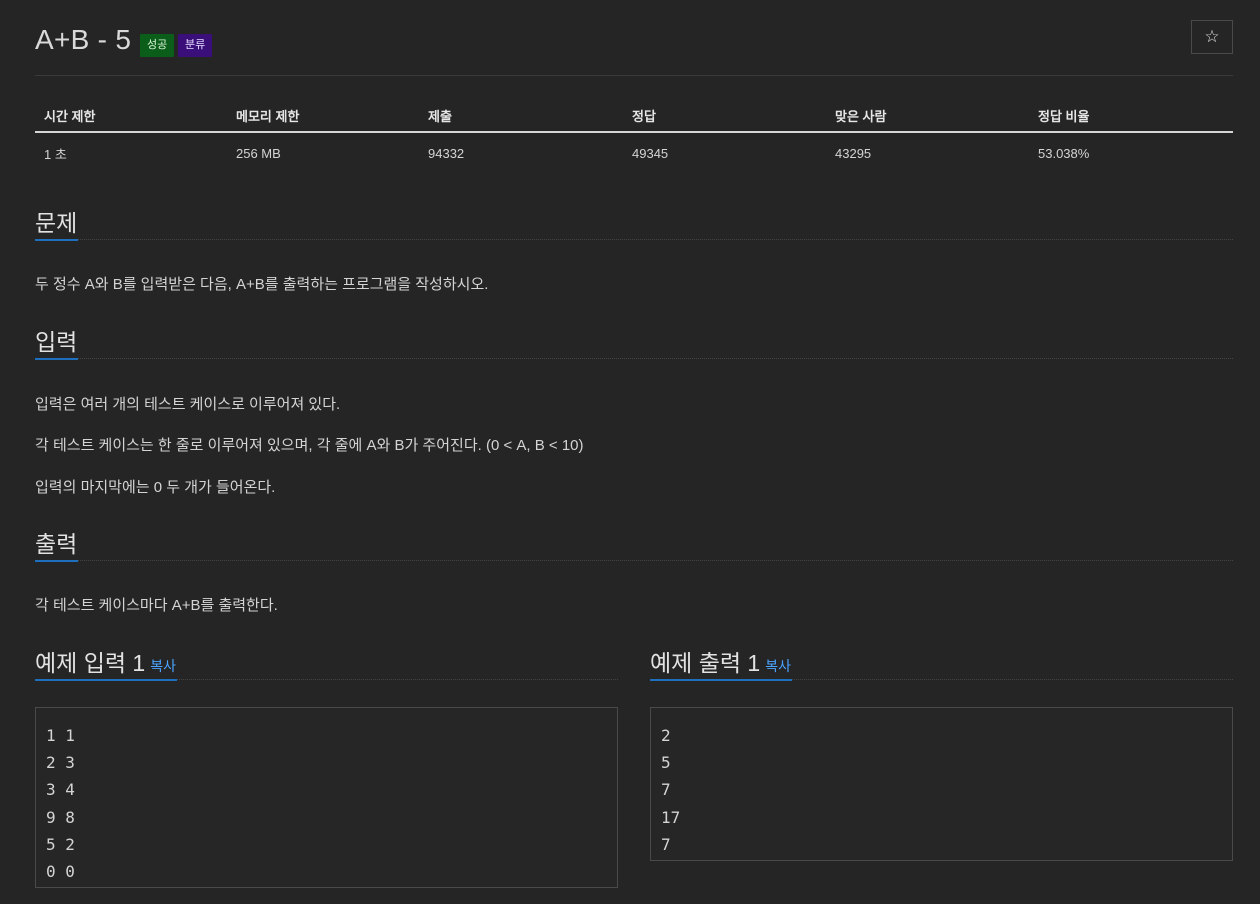 Image resolution: width=1260 pixels, height=904 pixels. What do you see at coordinates (634, 48) in the screenshot?
I see `title-row: A+B - 5 성공 분류 ☆` at bounding box center [634, 48].